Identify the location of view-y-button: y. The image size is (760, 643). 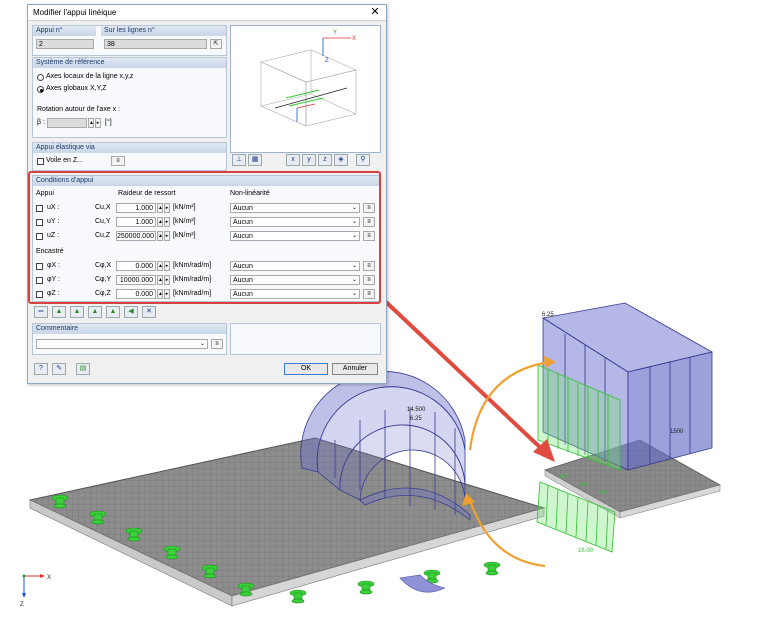
(309, 160).